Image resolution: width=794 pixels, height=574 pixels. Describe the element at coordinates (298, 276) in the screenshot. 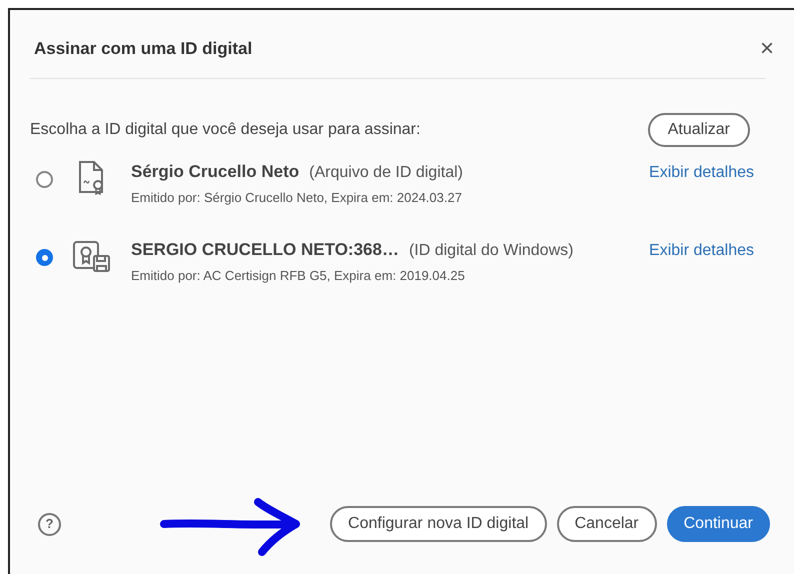

I see `id-issuer-text: Emitido por: AC Certisign RFB G5, Expira em: 2019.04.25` at that location.